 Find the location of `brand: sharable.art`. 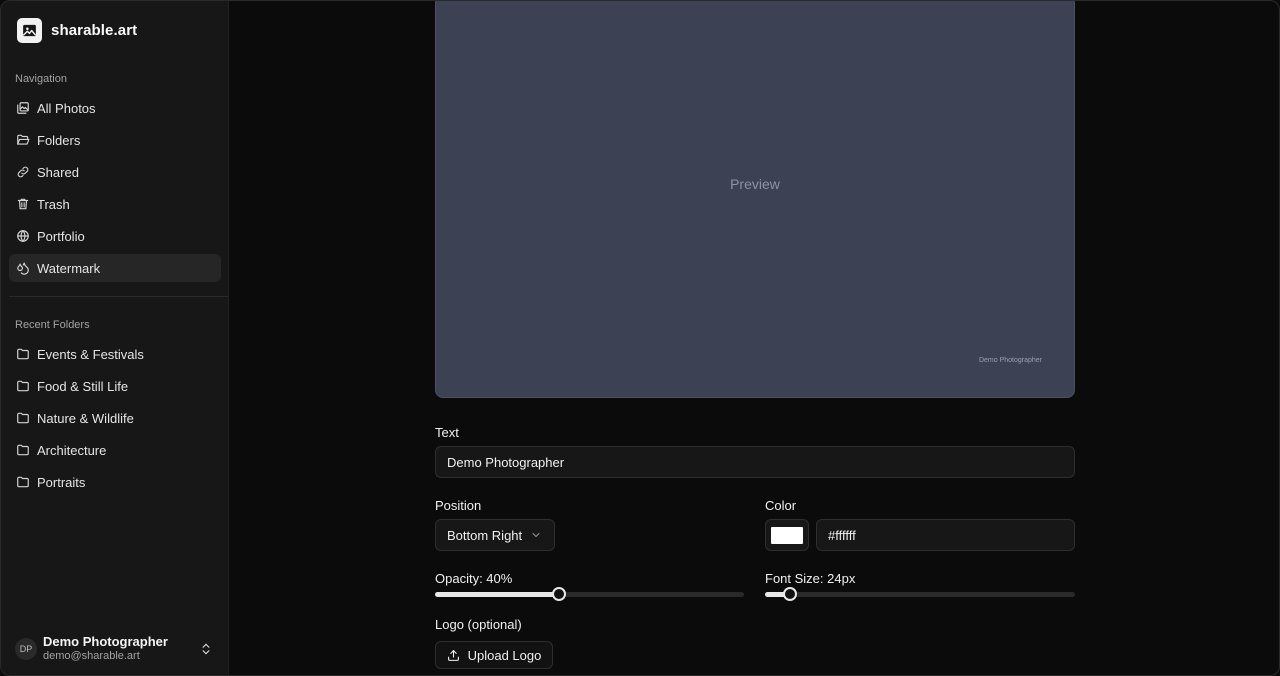

brand: sharable.art is located at coordinates (77, 30).